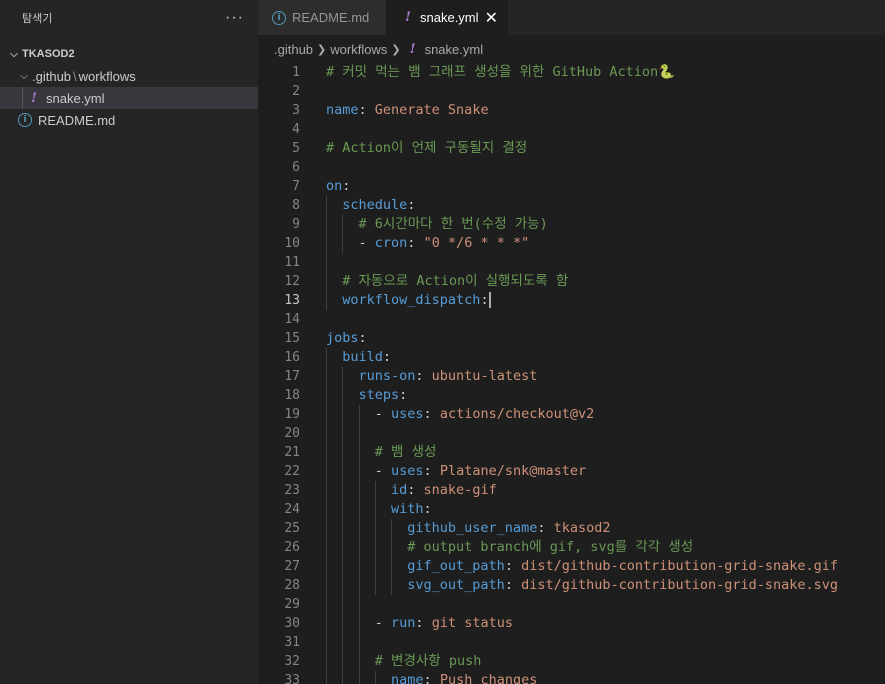 This screenshot has width=885, height=684. I want to click on code-token: run, so click(403, 623).